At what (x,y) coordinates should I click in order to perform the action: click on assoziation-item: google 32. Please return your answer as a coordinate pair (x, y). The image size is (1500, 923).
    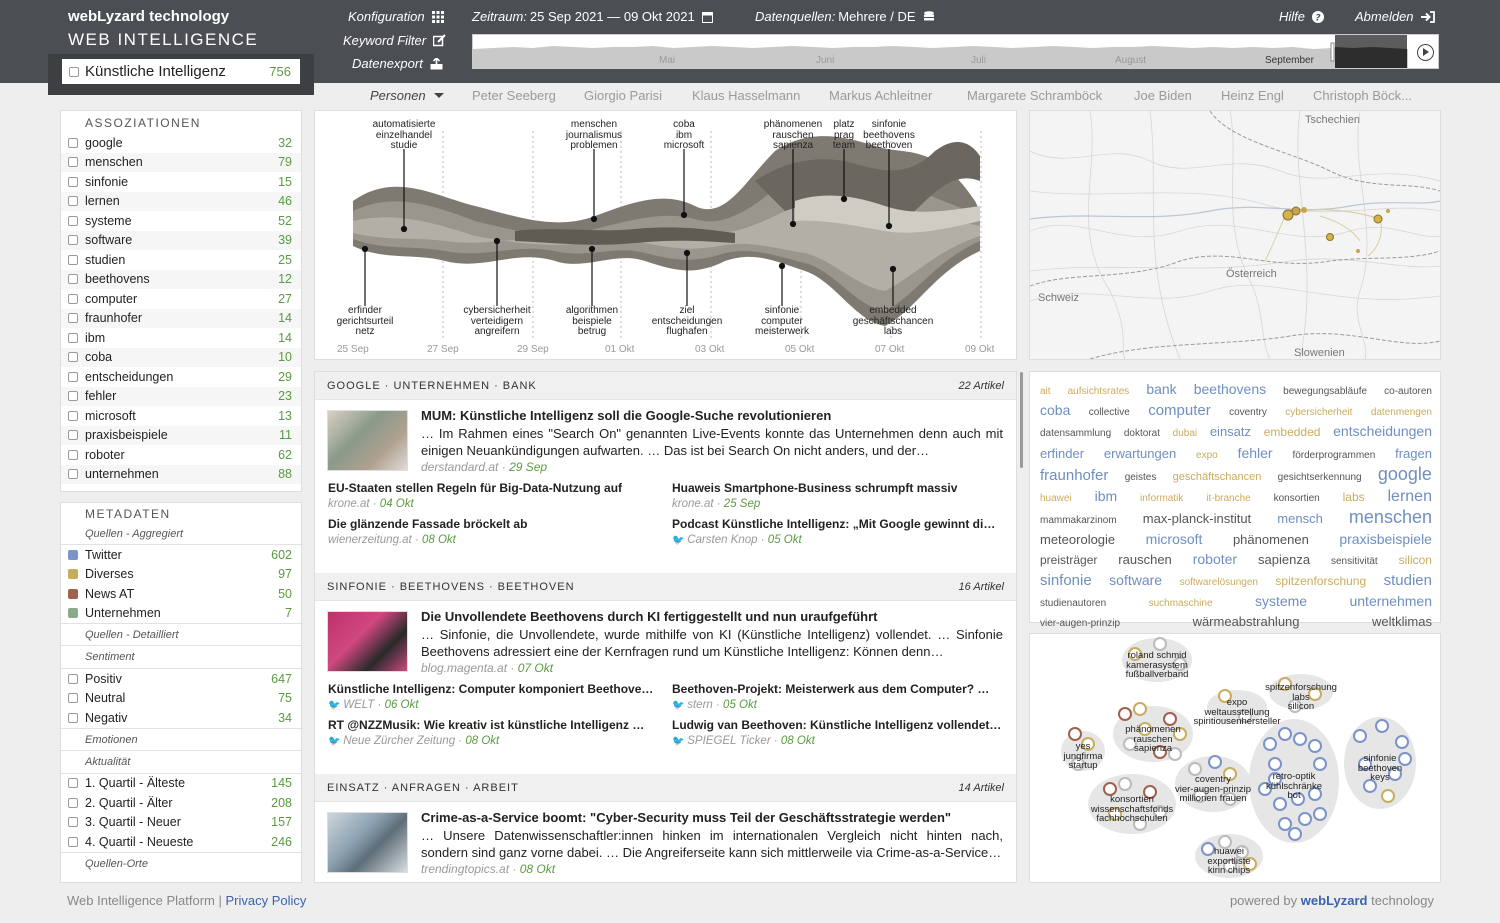
    Looking at the image, I should click on (181, 143).